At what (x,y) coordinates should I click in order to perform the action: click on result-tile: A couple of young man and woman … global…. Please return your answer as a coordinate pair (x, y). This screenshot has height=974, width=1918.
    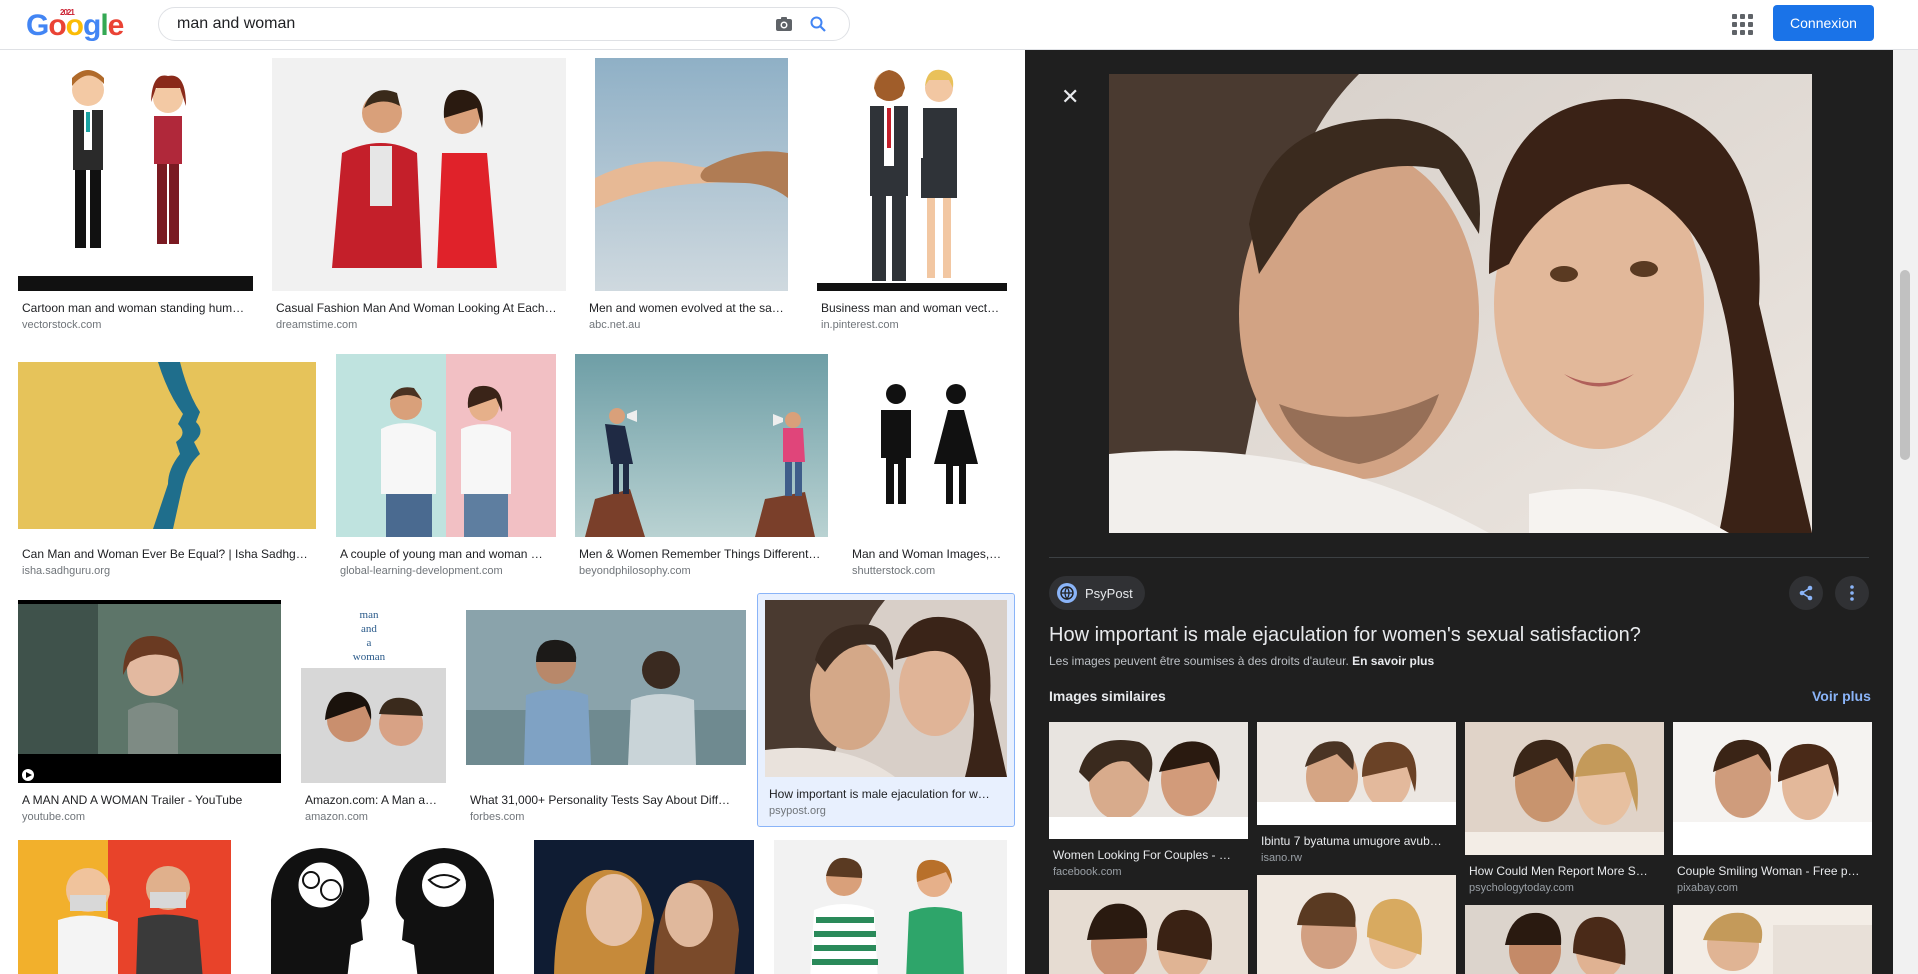
    Looking at the image, I should click on (446, 469).